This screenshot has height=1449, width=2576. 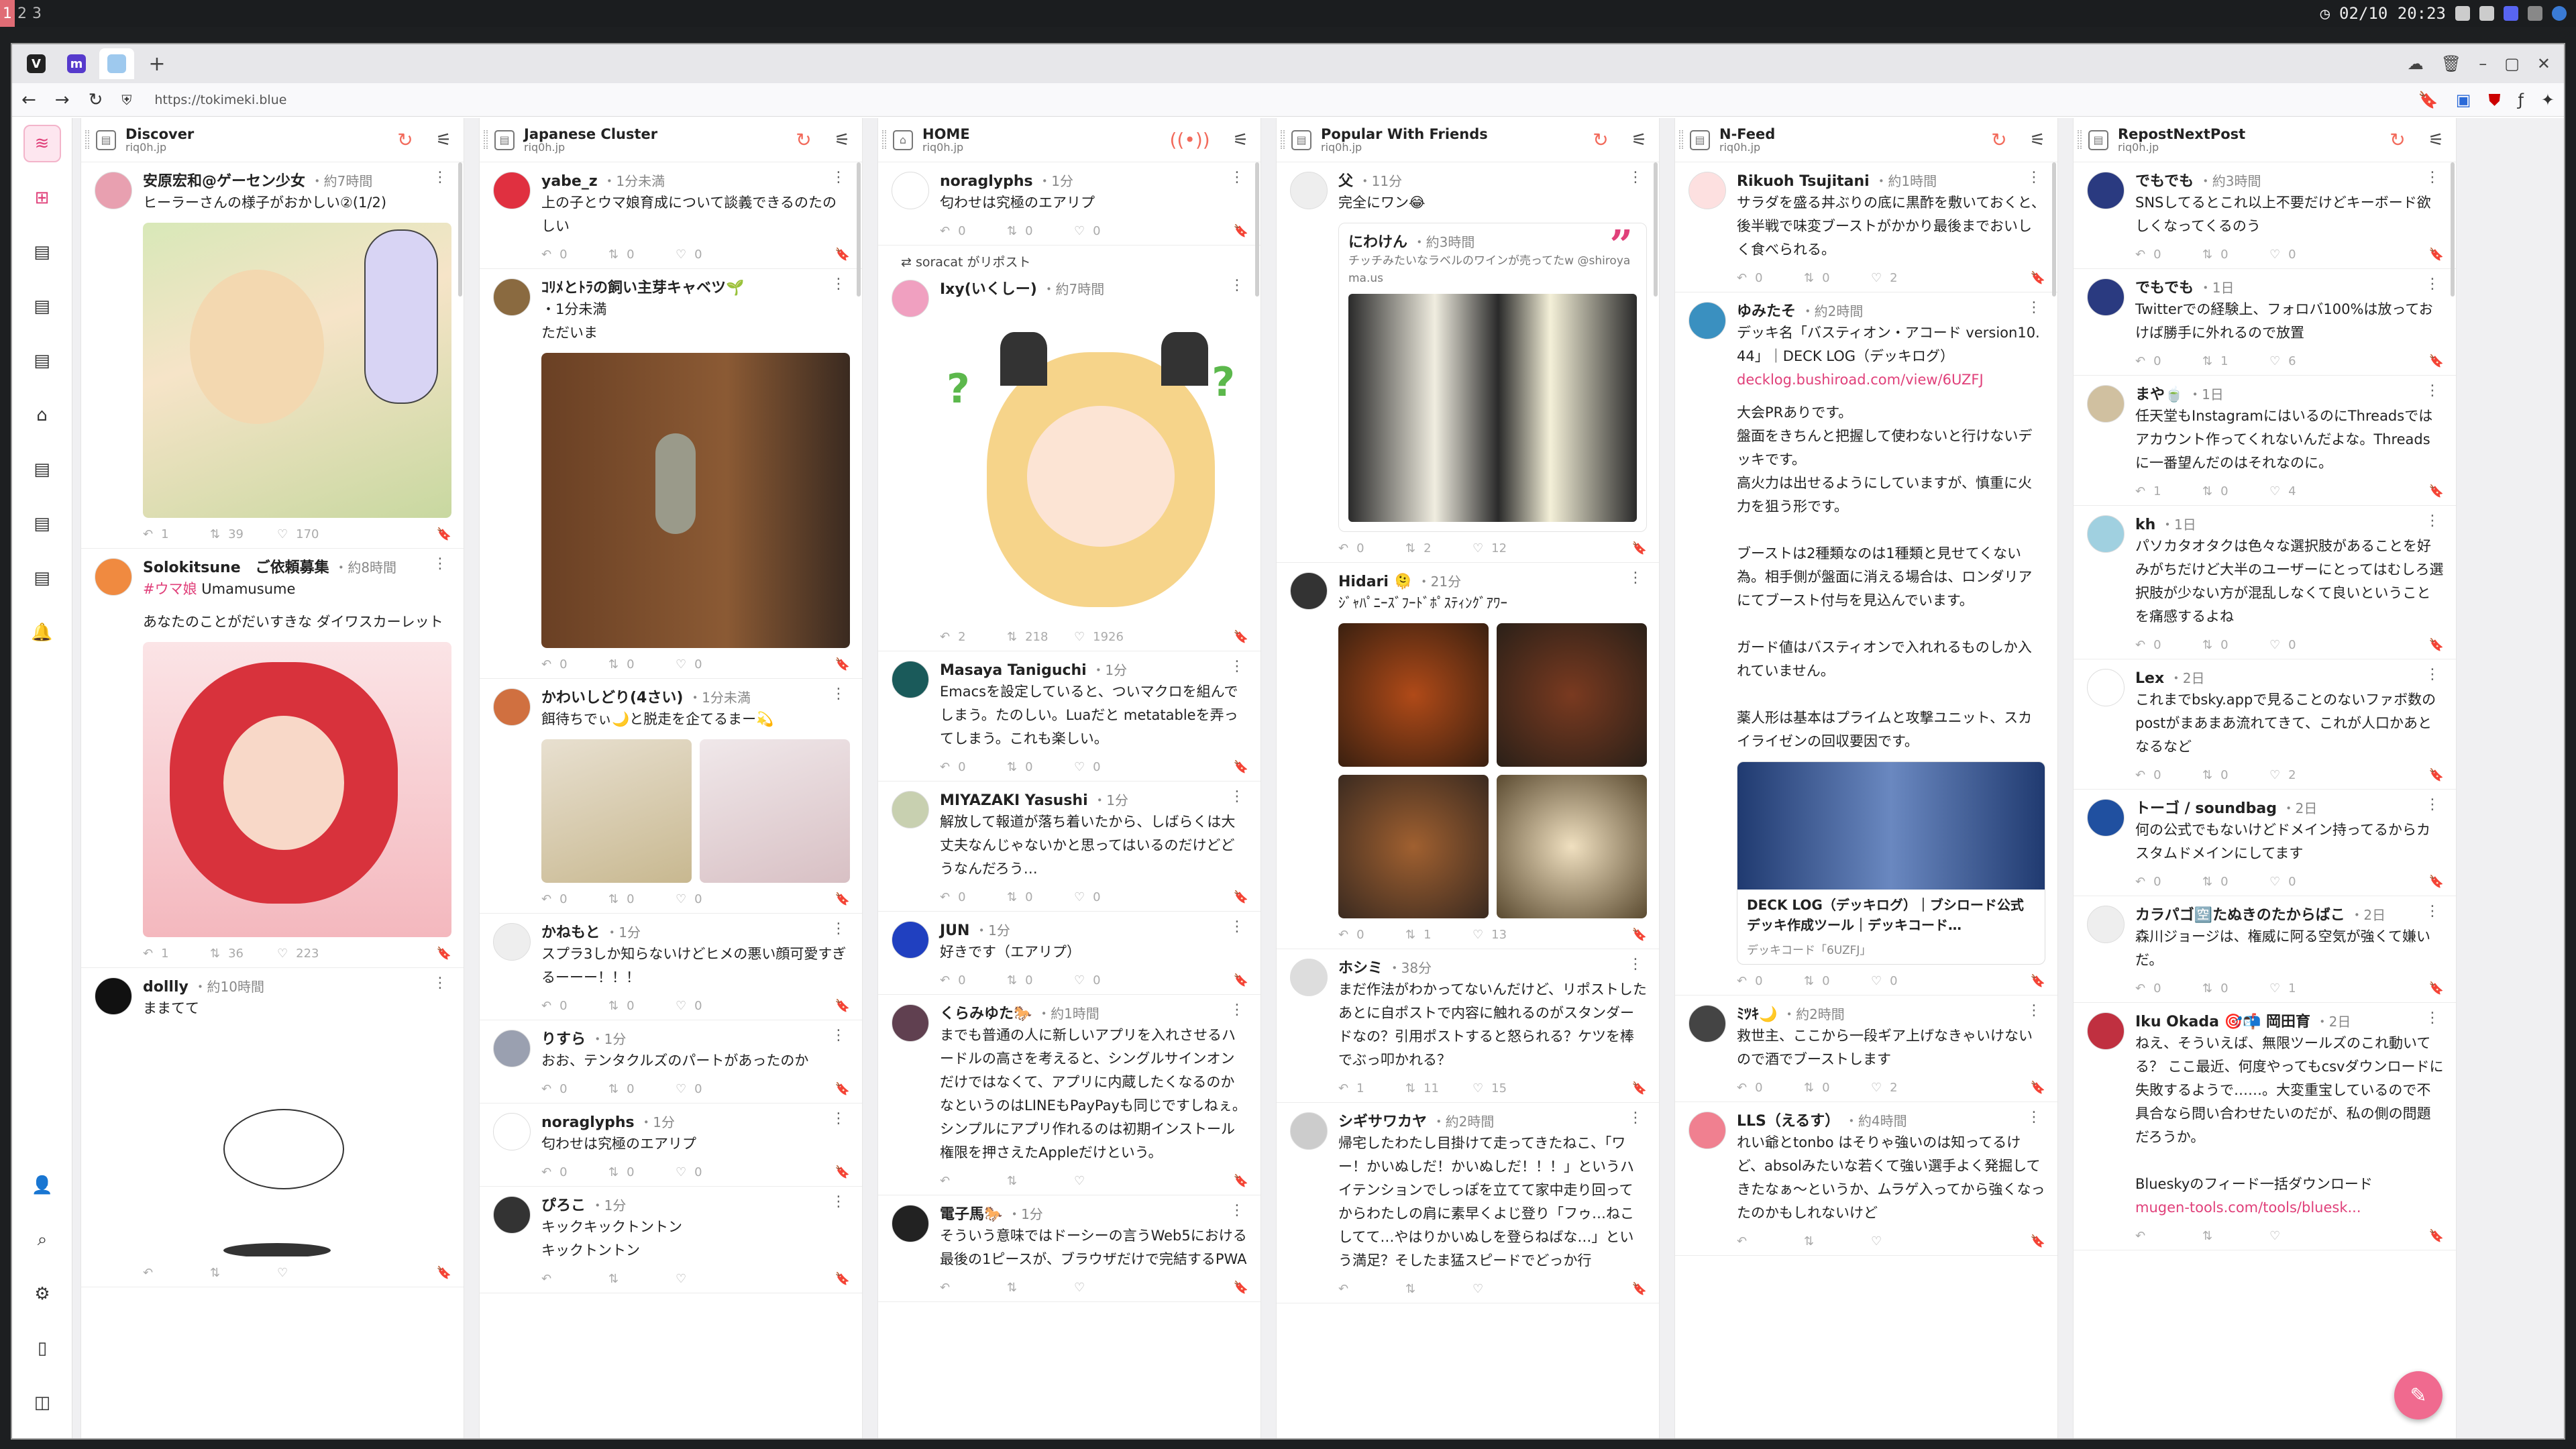 What do you see at coordinates (1600, 140) in the screenshot?
I see `refresh-icon: ↻` at bounding box center [1600, 140].